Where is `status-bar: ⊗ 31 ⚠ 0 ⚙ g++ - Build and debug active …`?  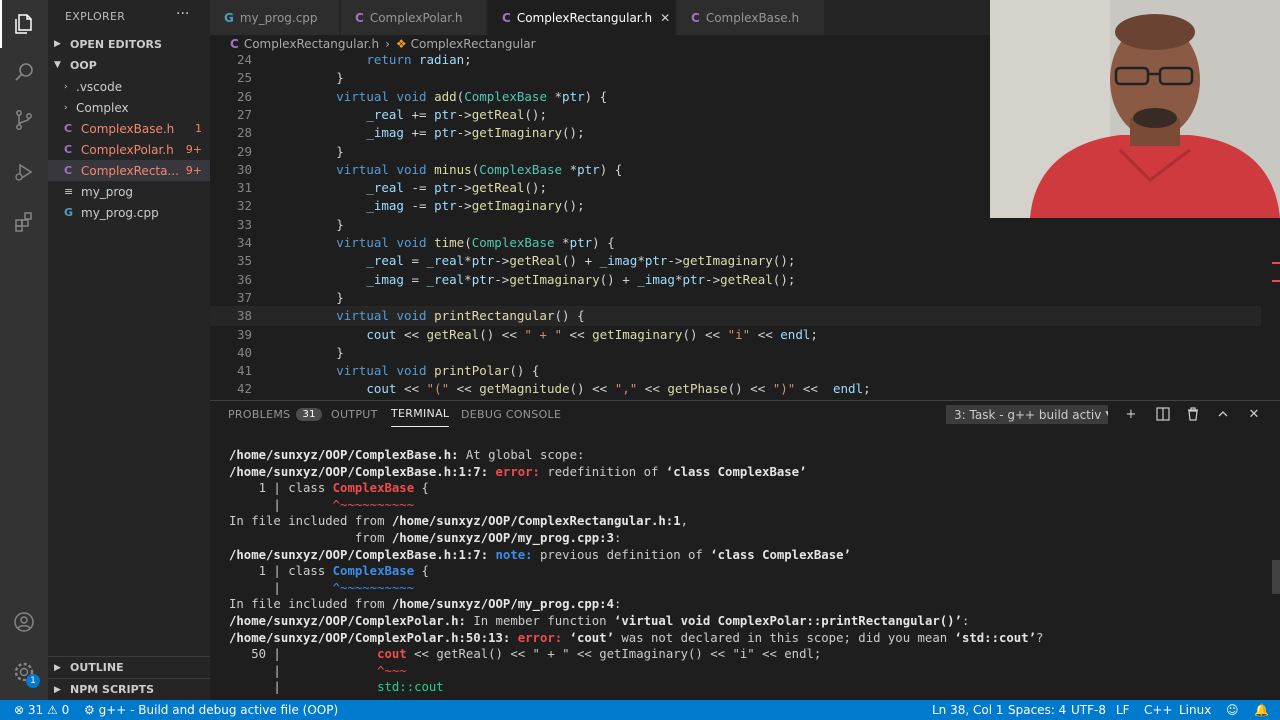
status-bar: ⊗ 31 ⚠ 0 ⚙ g++ - Build and debug active … is located at coordinates (640, 710).